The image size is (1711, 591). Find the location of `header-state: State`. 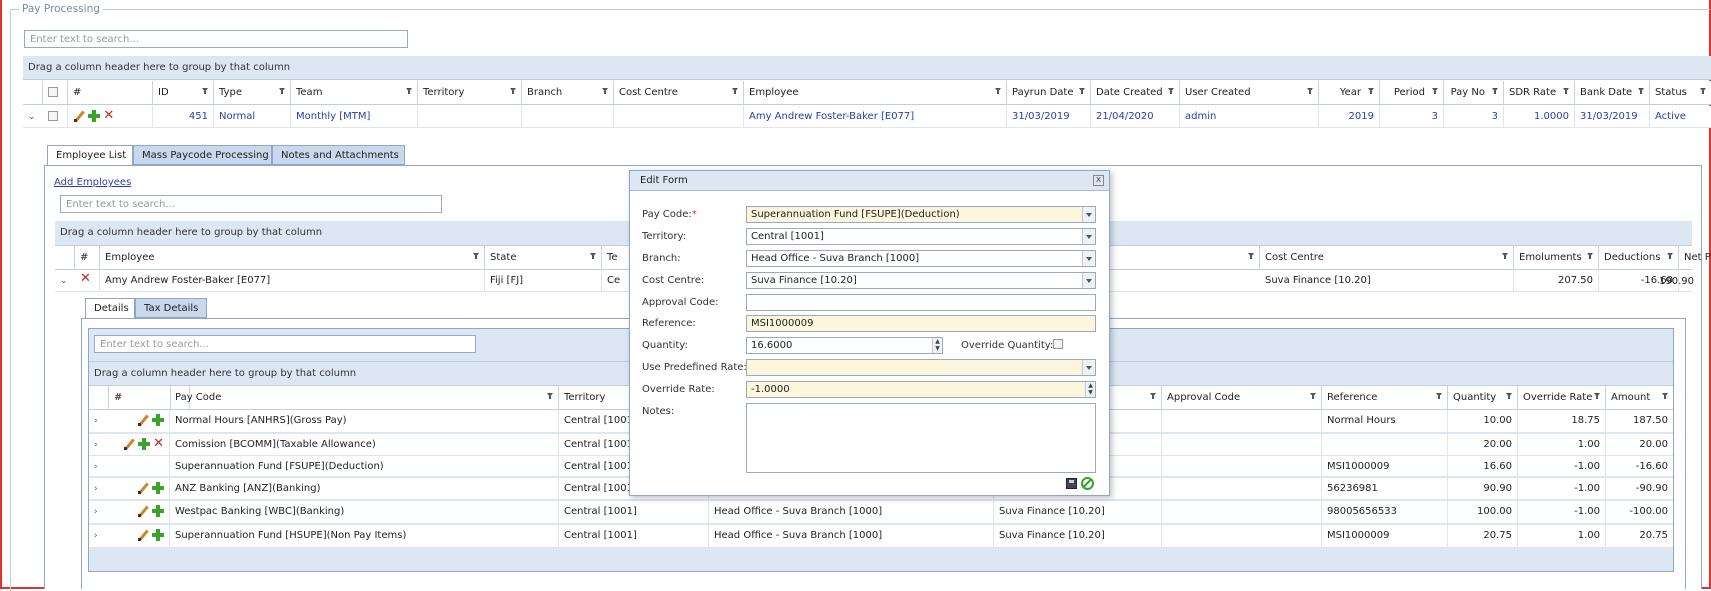

header-state: State is located at coordinates (543, 258).